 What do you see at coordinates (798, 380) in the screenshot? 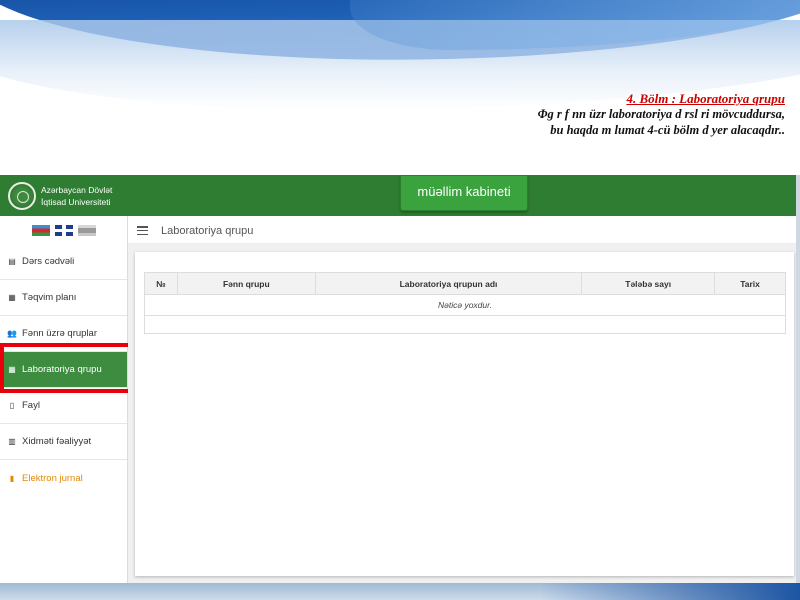
I see `slide-right-edge` at bounding box center [798, 380].